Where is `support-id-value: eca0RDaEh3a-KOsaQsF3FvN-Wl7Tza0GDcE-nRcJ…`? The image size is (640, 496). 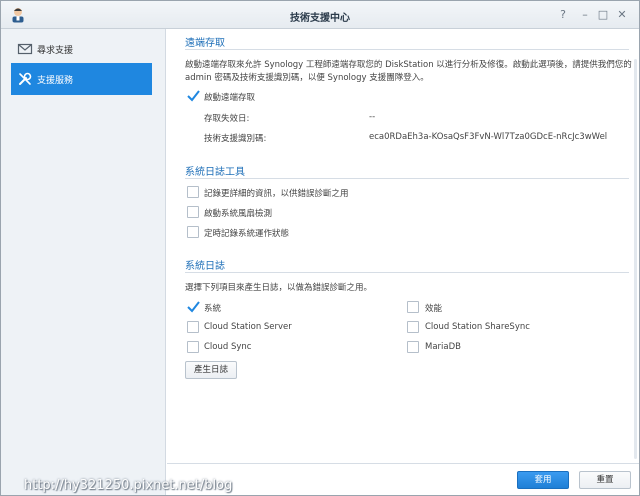
support-id-value: eca0RDaEh3a-KOsaQsF3FvN-Wl7Tza0GDcE-nRcJ… is located at coordinates (488, 137).